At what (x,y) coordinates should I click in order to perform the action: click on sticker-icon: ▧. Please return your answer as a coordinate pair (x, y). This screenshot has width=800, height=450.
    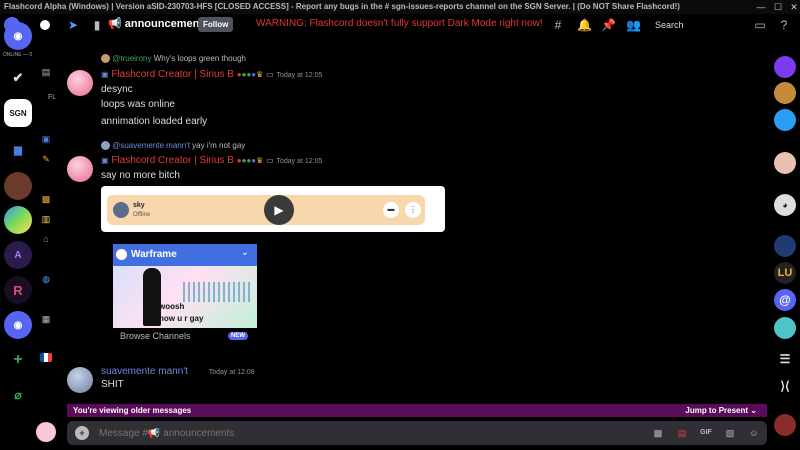
    Looking at the image, I should click on (730, 433).